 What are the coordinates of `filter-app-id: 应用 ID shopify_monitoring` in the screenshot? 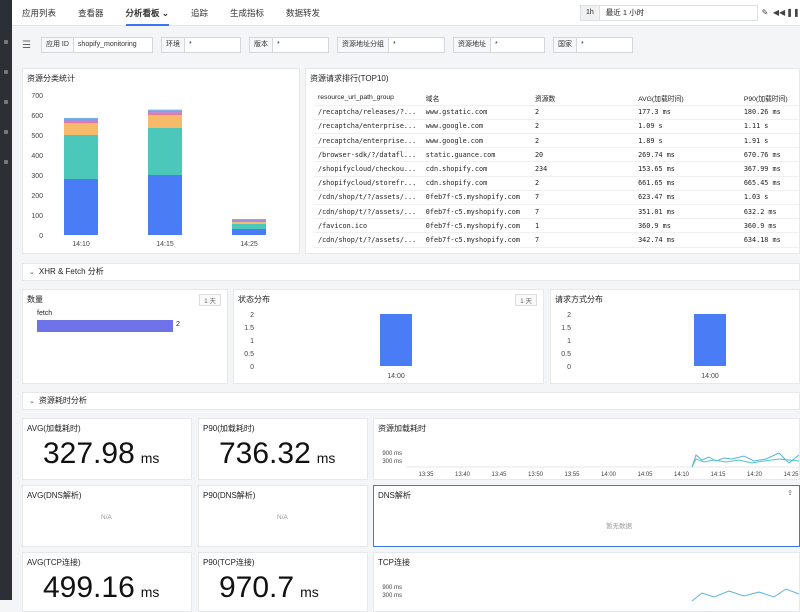 It's located at (96, 45).